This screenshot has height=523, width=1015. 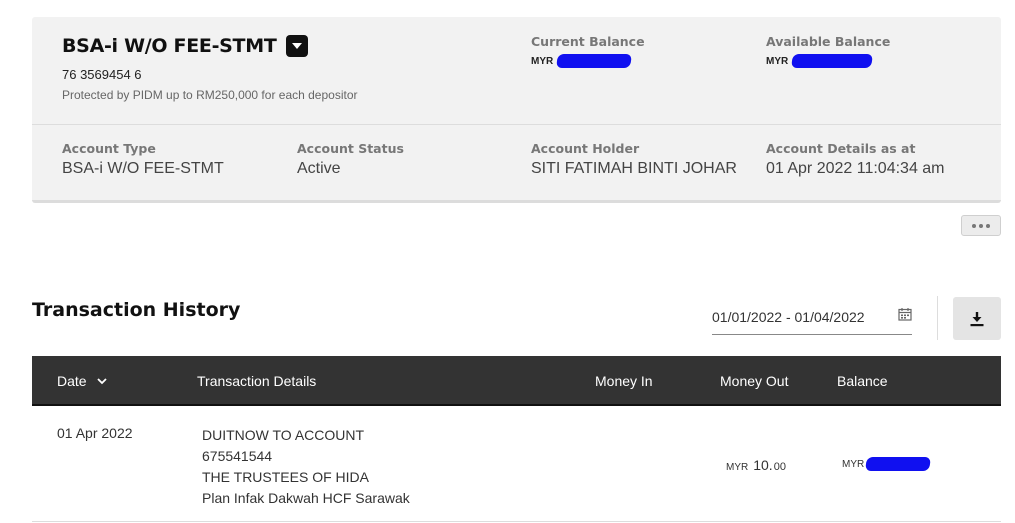 What do you see at coordinates (828, 51) in the screenshot?
I see `available-balance: Available Balance MYR` at bounding box center [828, 51].